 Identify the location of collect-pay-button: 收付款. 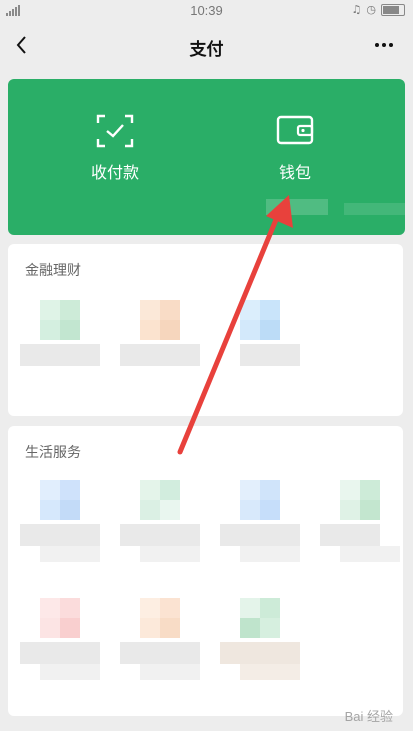
(115, 148).